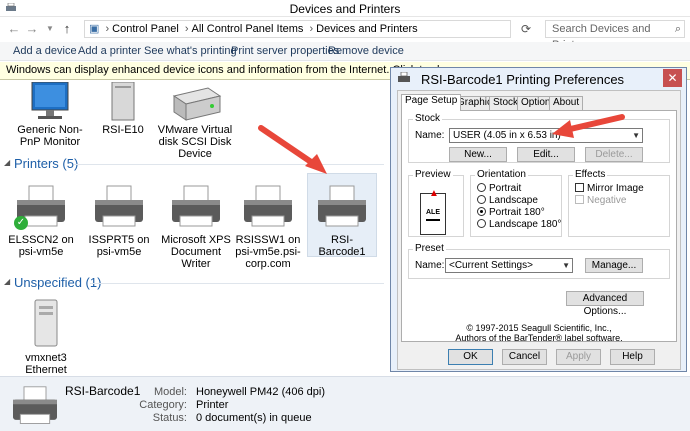  I want to click on breadcrumb-all-items: All Control Panel Items, so click(248, 29).